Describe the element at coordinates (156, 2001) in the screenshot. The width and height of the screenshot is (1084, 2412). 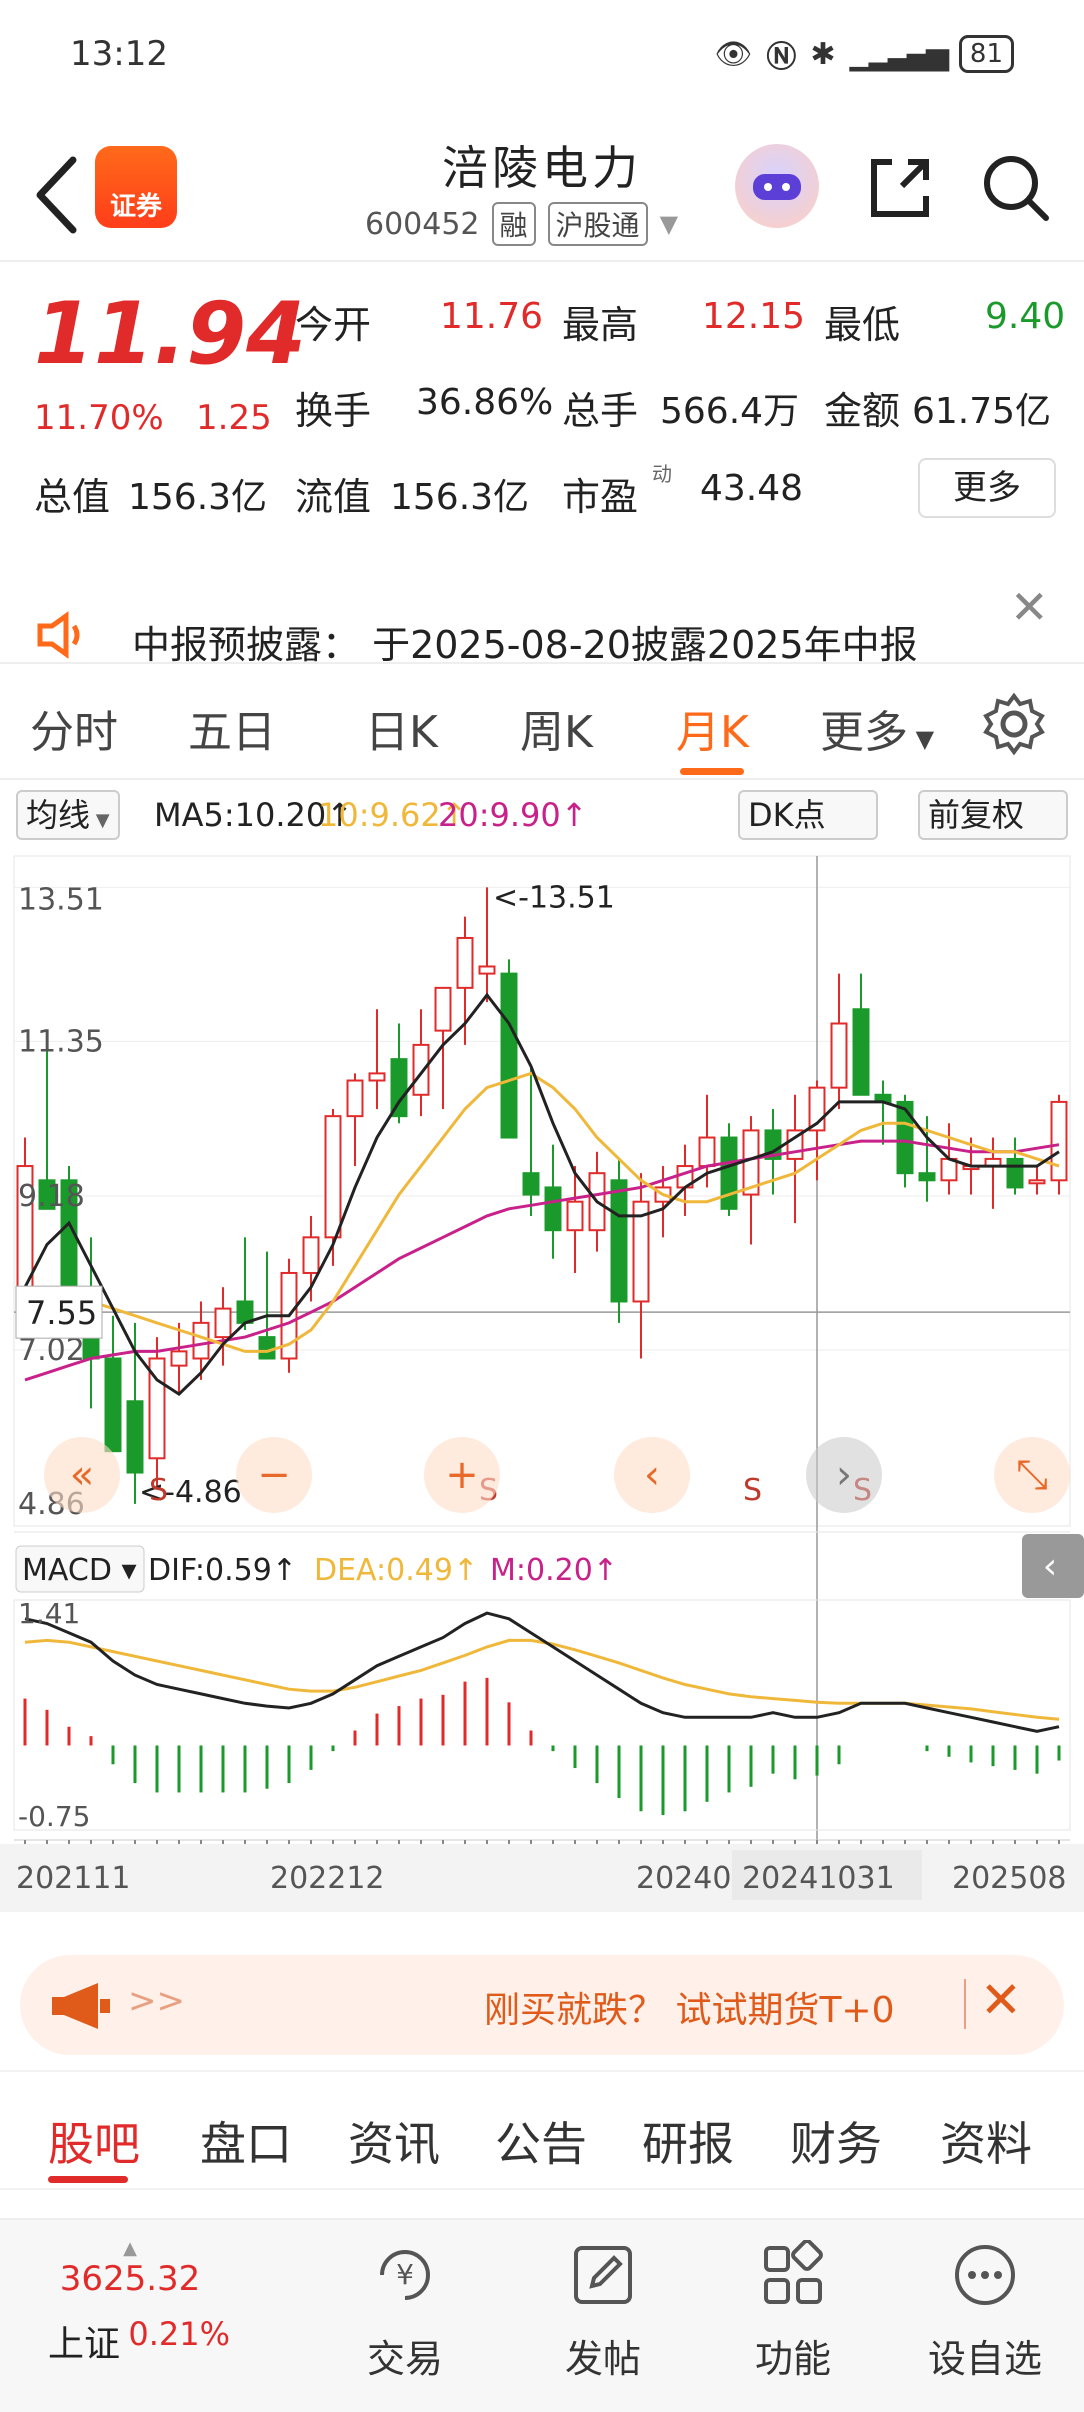
I see `chevrons-icon: >>` at that location.